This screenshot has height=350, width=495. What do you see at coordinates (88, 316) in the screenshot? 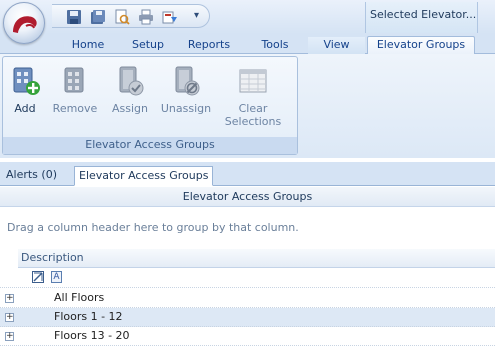
I see `row-description: Floors 1 - 12` at bounding box center [88, 316].